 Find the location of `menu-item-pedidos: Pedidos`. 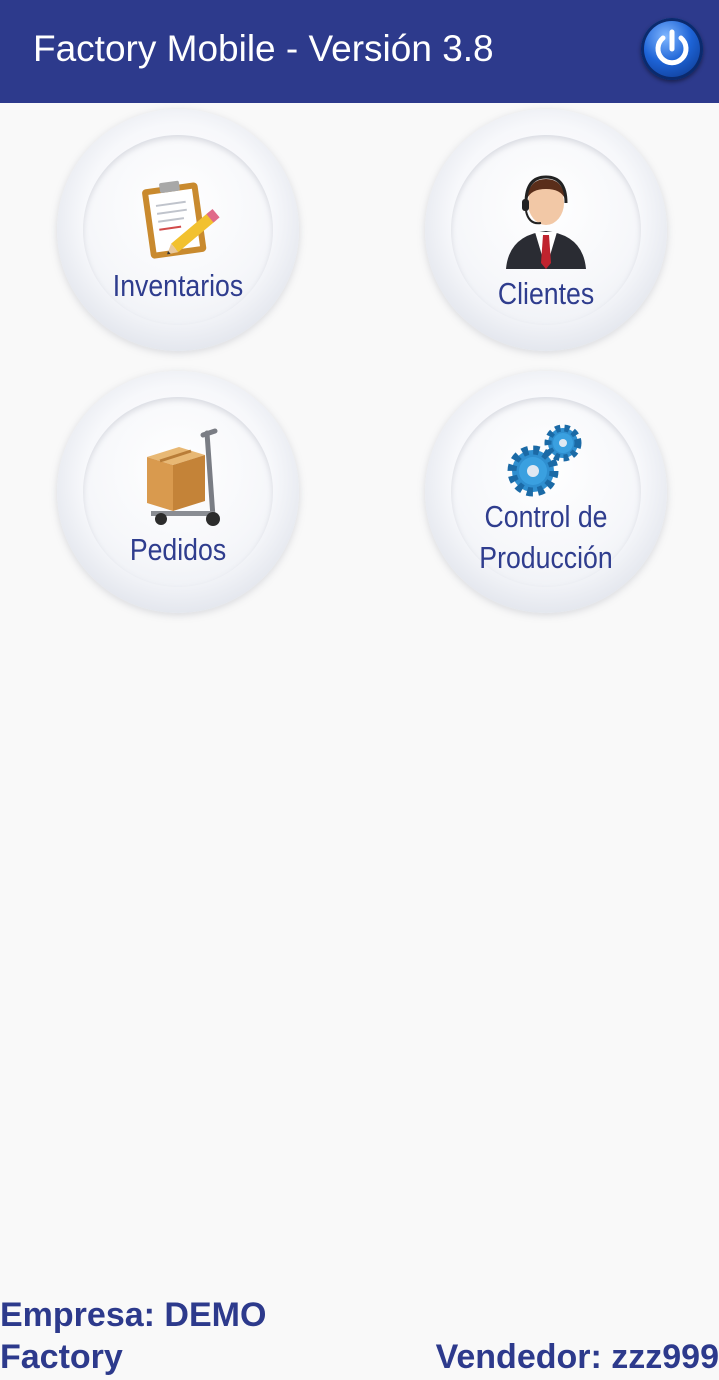

menu-item-pedidos: Pedidos is located at coordinates (178, 492).